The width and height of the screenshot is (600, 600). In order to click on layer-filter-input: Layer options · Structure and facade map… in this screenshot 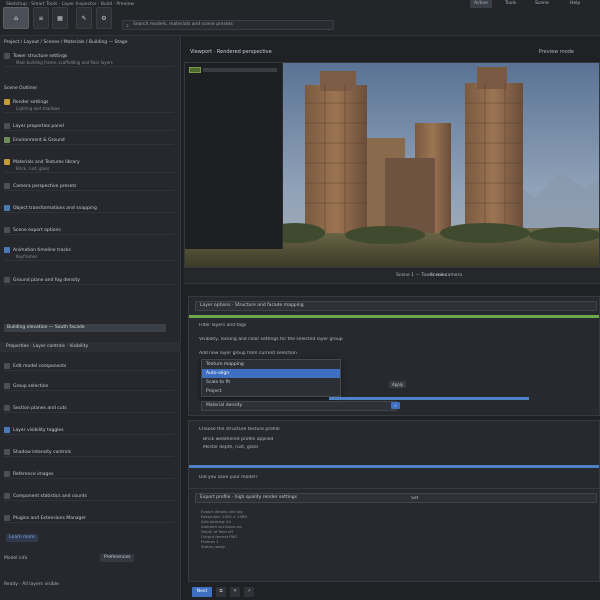, I will do `click(396, 306)`.